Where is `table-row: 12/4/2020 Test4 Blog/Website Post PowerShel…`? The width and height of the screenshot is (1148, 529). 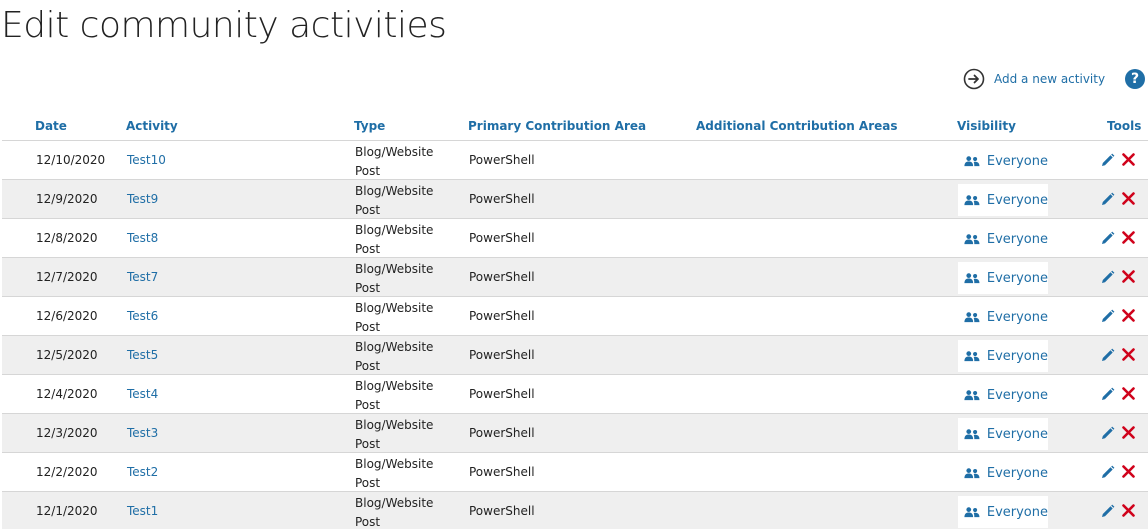 table-row: 12/4/2020 Test4 Blog/Website Post PowerShel… is located at coordinates (575, 394).